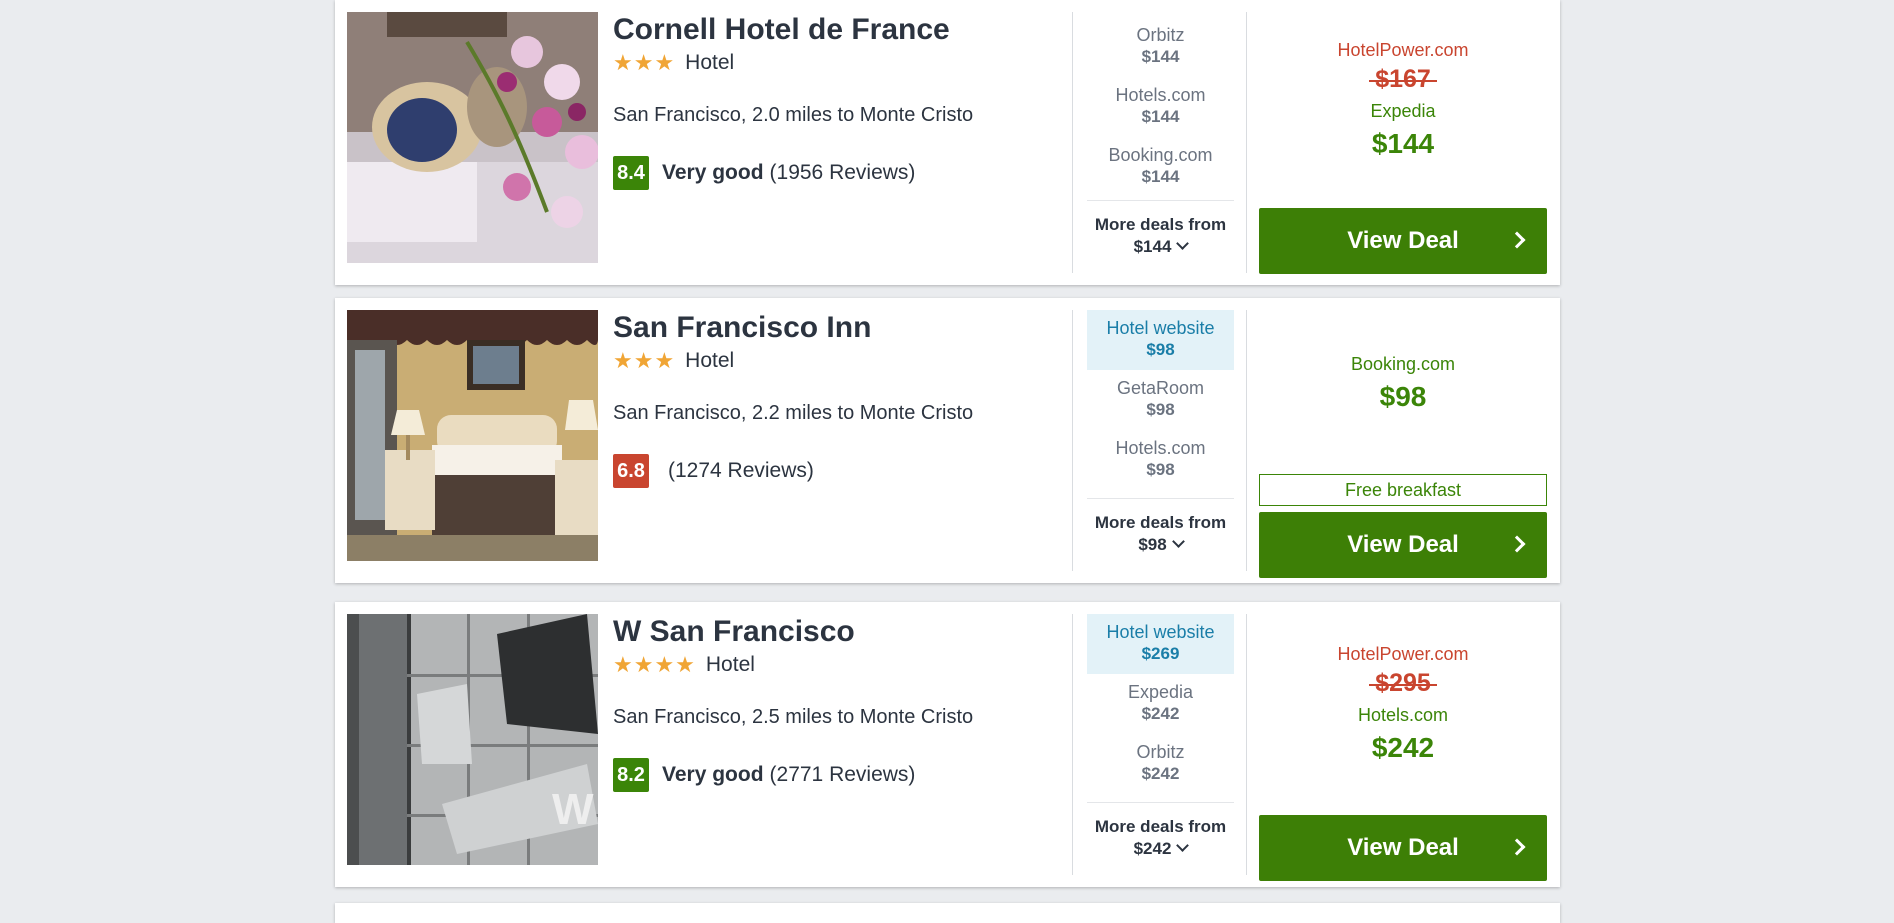  I want to click on deal-item: Orbitz $242, so click(1160, 764).